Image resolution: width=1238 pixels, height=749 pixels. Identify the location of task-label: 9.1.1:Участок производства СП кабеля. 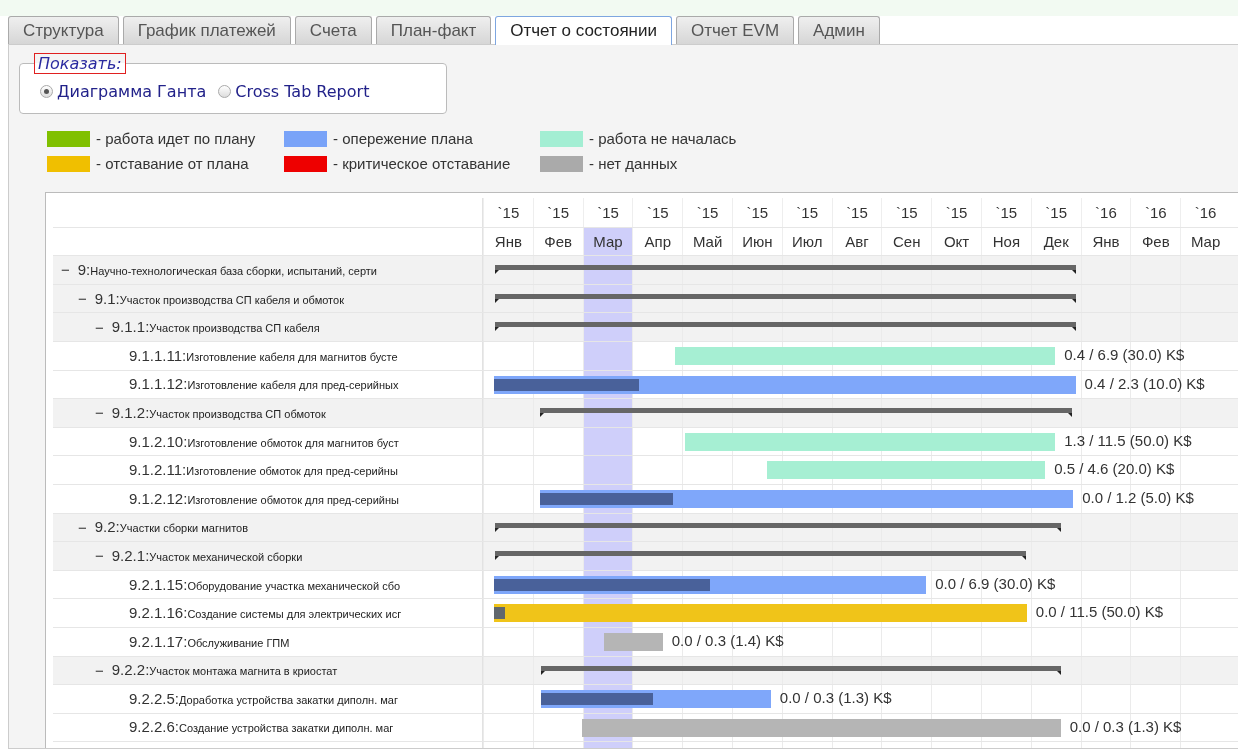
(215, 327).